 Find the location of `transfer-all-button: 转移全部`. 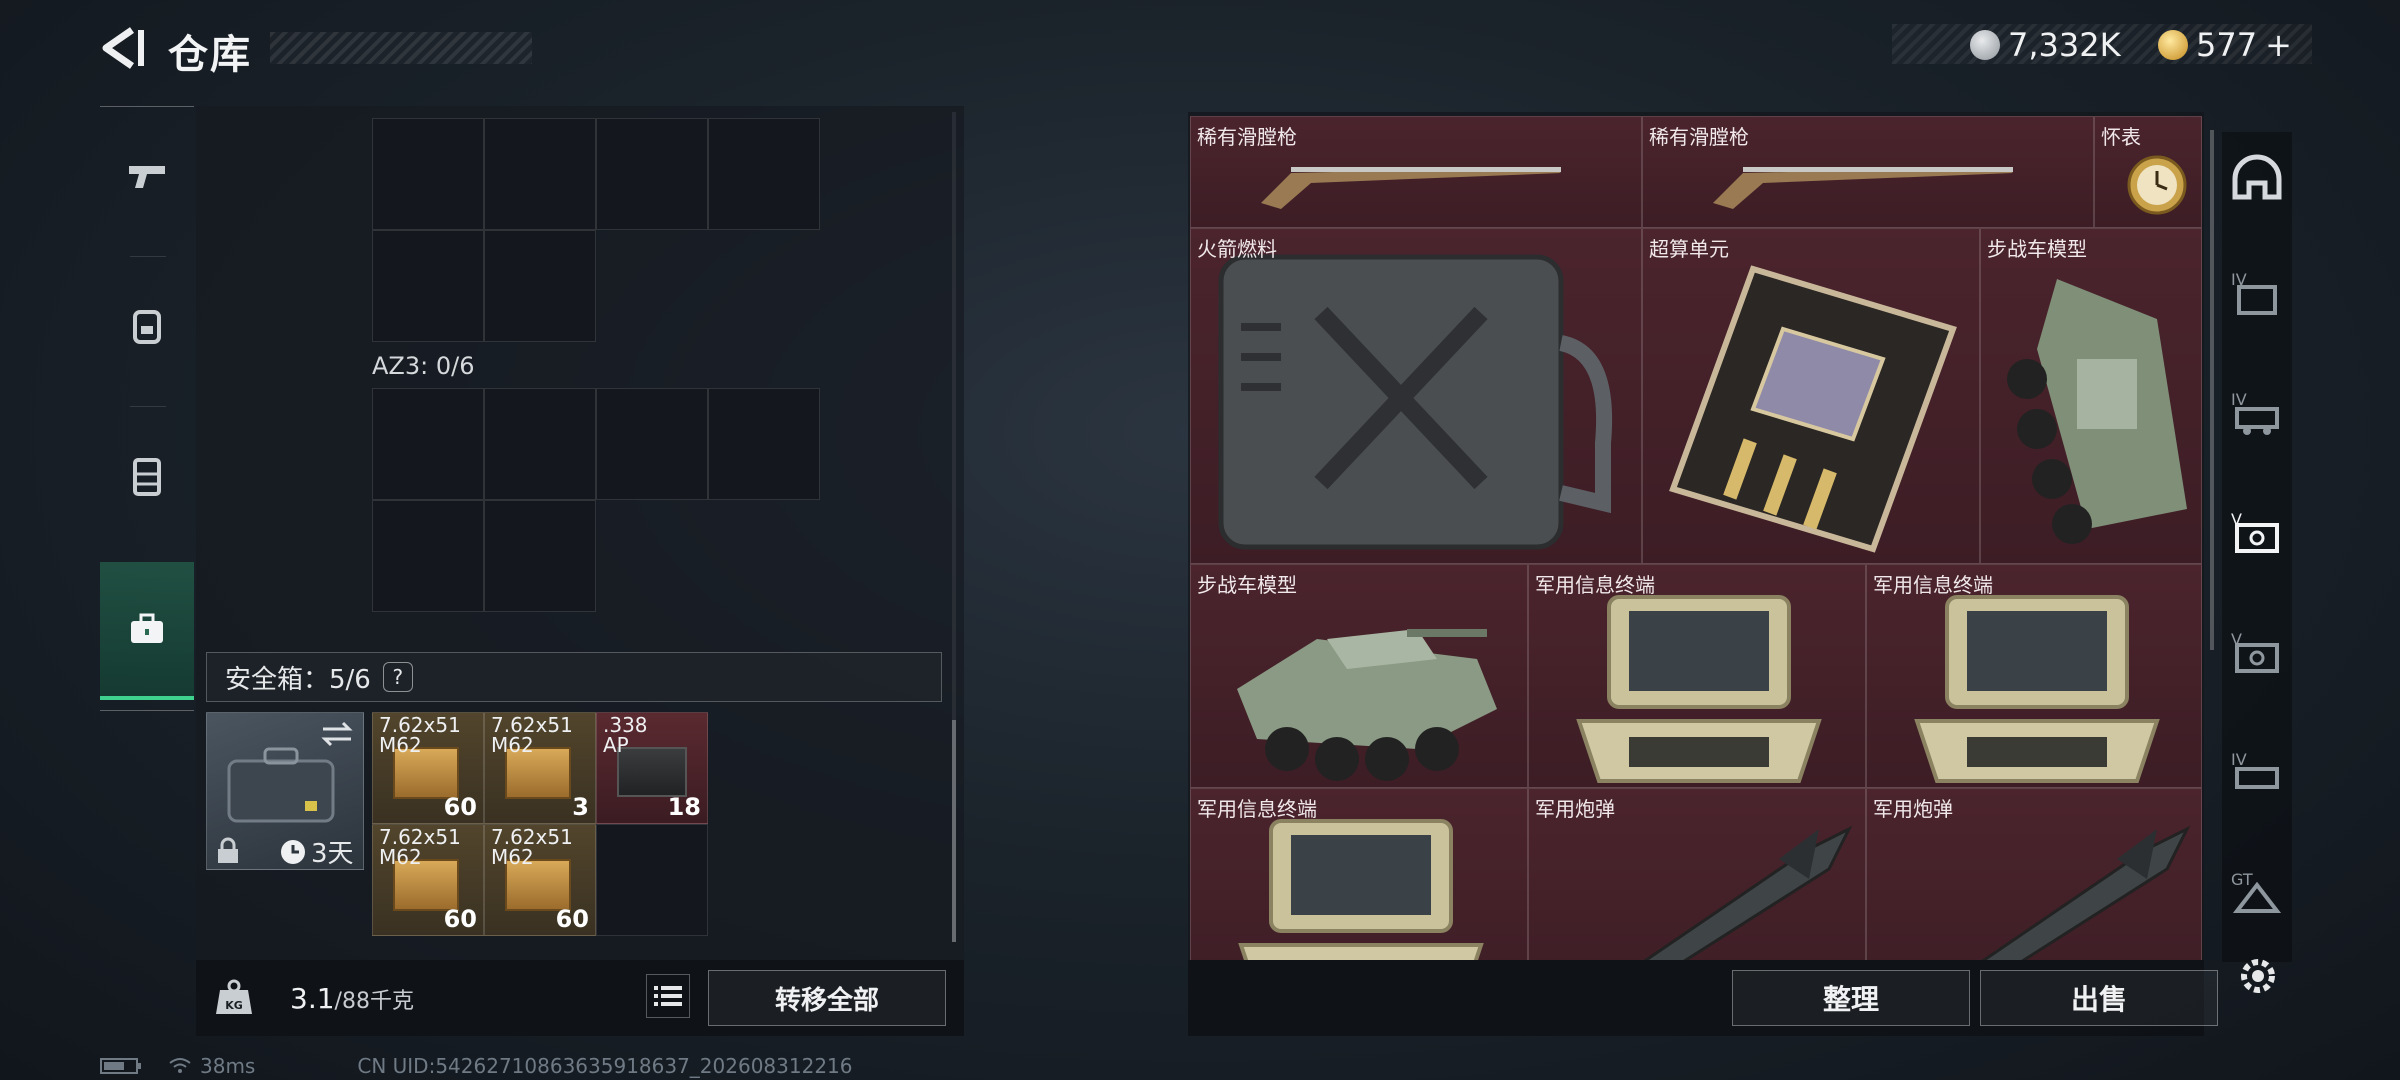

transfer-all-button: 转移全部 is located at coordinates (827, 998).